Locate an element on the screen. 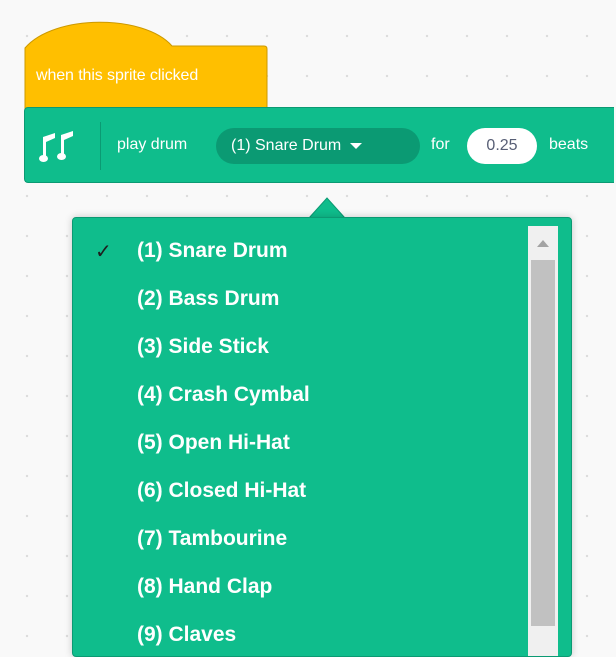 The width and height of the screenshot is (616, 657). hat-block-label: when this sprite clicked is located at coordinates (117, 75).